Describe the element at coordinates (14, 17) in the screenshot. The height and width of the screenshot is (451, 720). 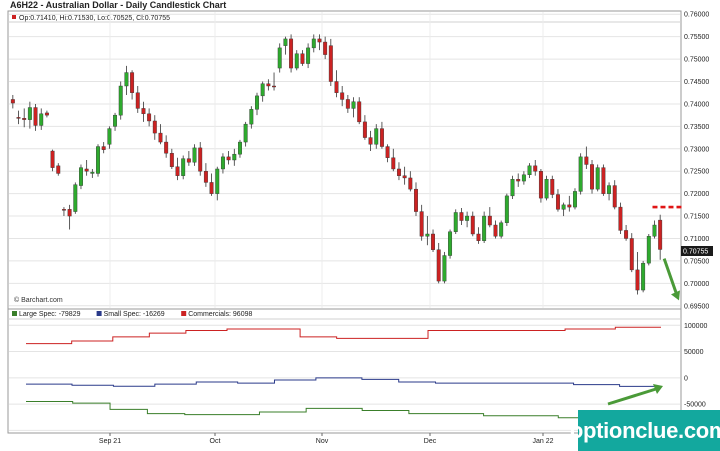
I see `ohlc-marker` at that location.